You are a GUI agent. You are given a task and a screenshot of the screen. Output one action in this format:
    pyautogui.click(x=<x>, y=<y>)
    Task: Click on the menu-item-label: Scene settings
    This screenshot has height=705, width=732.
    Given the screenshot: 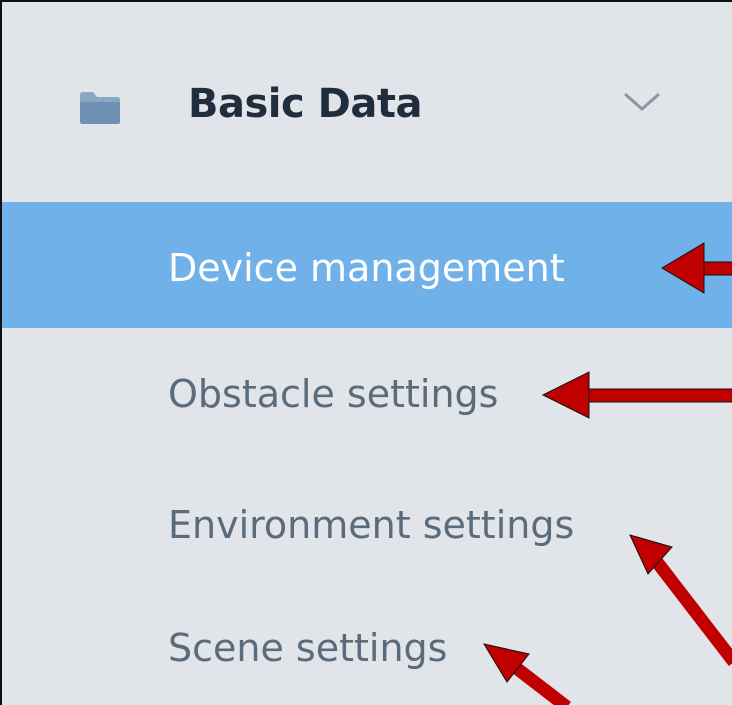 What is the action you would take?
    pyautogui.click(x=308, y=648)
    